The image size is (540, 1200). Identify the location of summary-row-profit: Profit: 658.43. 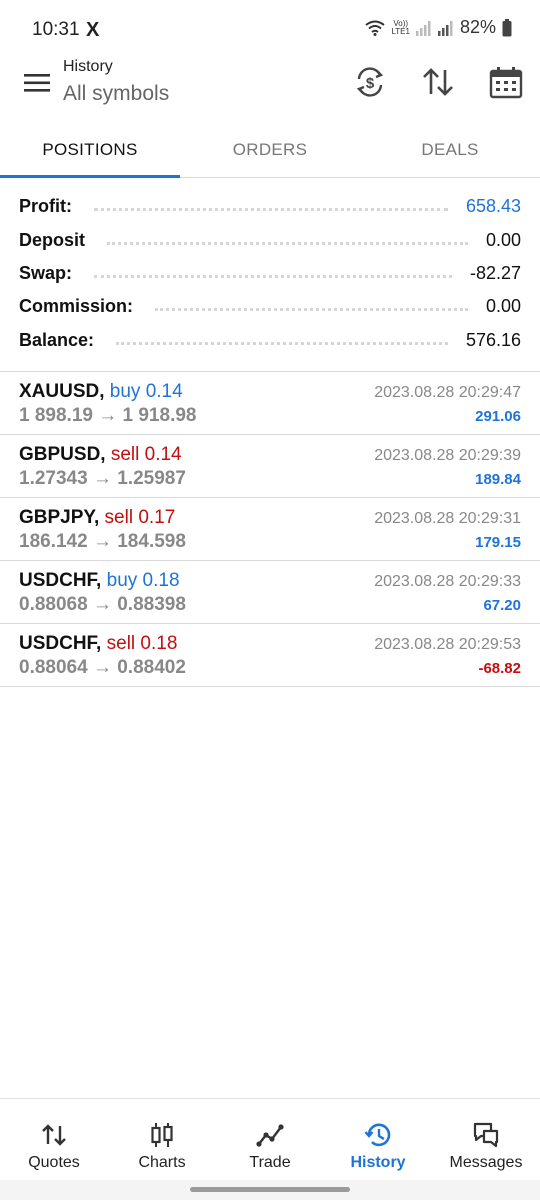
(270, 206).